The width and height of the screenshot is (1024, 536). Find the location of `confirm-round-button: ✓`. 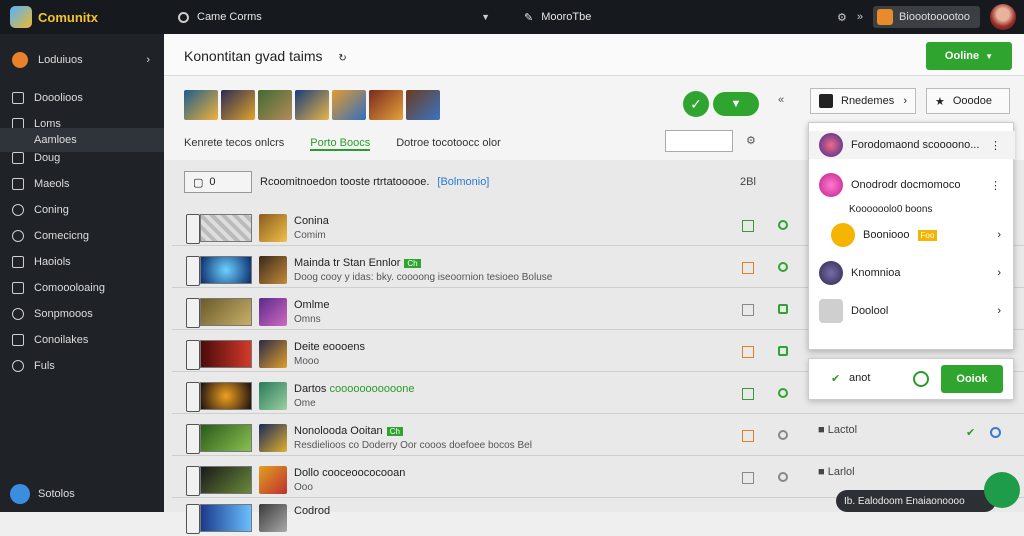

confirm-round-button: ✓ is located at coordinates (696, 104).